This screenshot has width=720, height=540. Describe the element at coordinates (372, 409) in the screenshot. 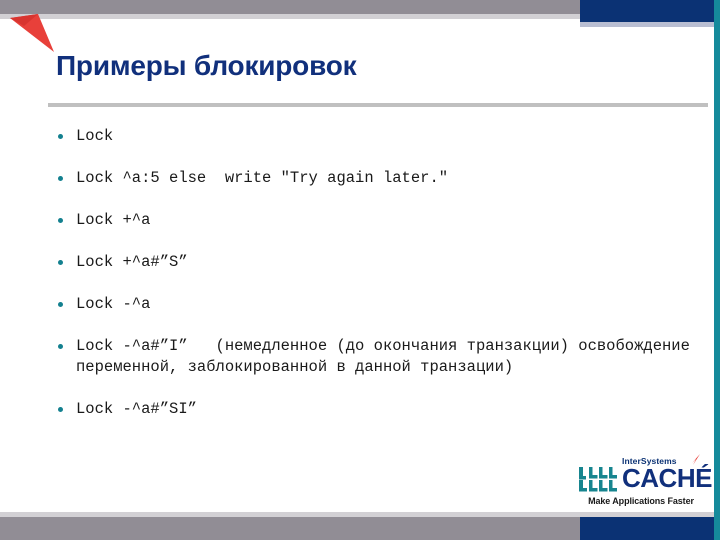

I see `list-item: Lock -^a#”SI”` at that location.